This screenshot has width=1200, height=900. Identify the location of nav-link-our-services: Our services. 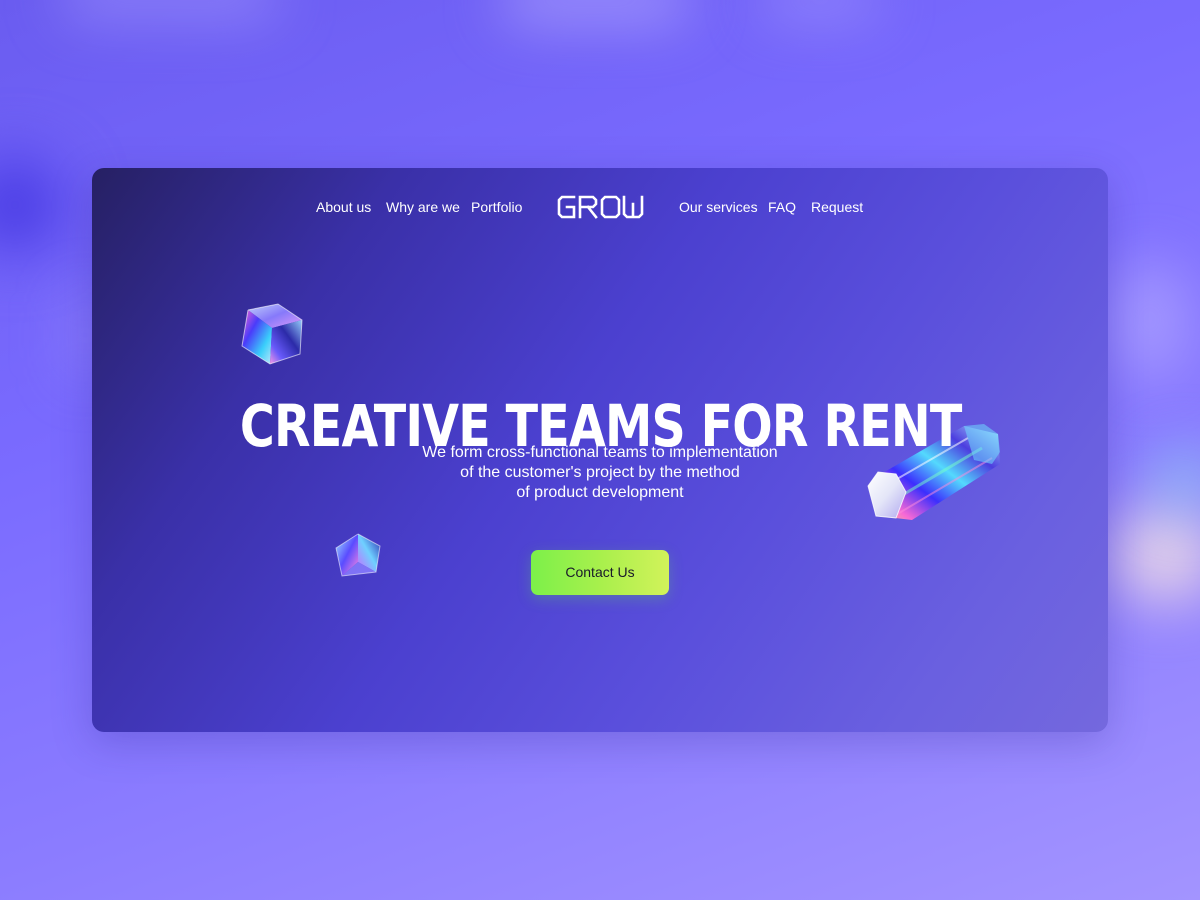
(718, 207).